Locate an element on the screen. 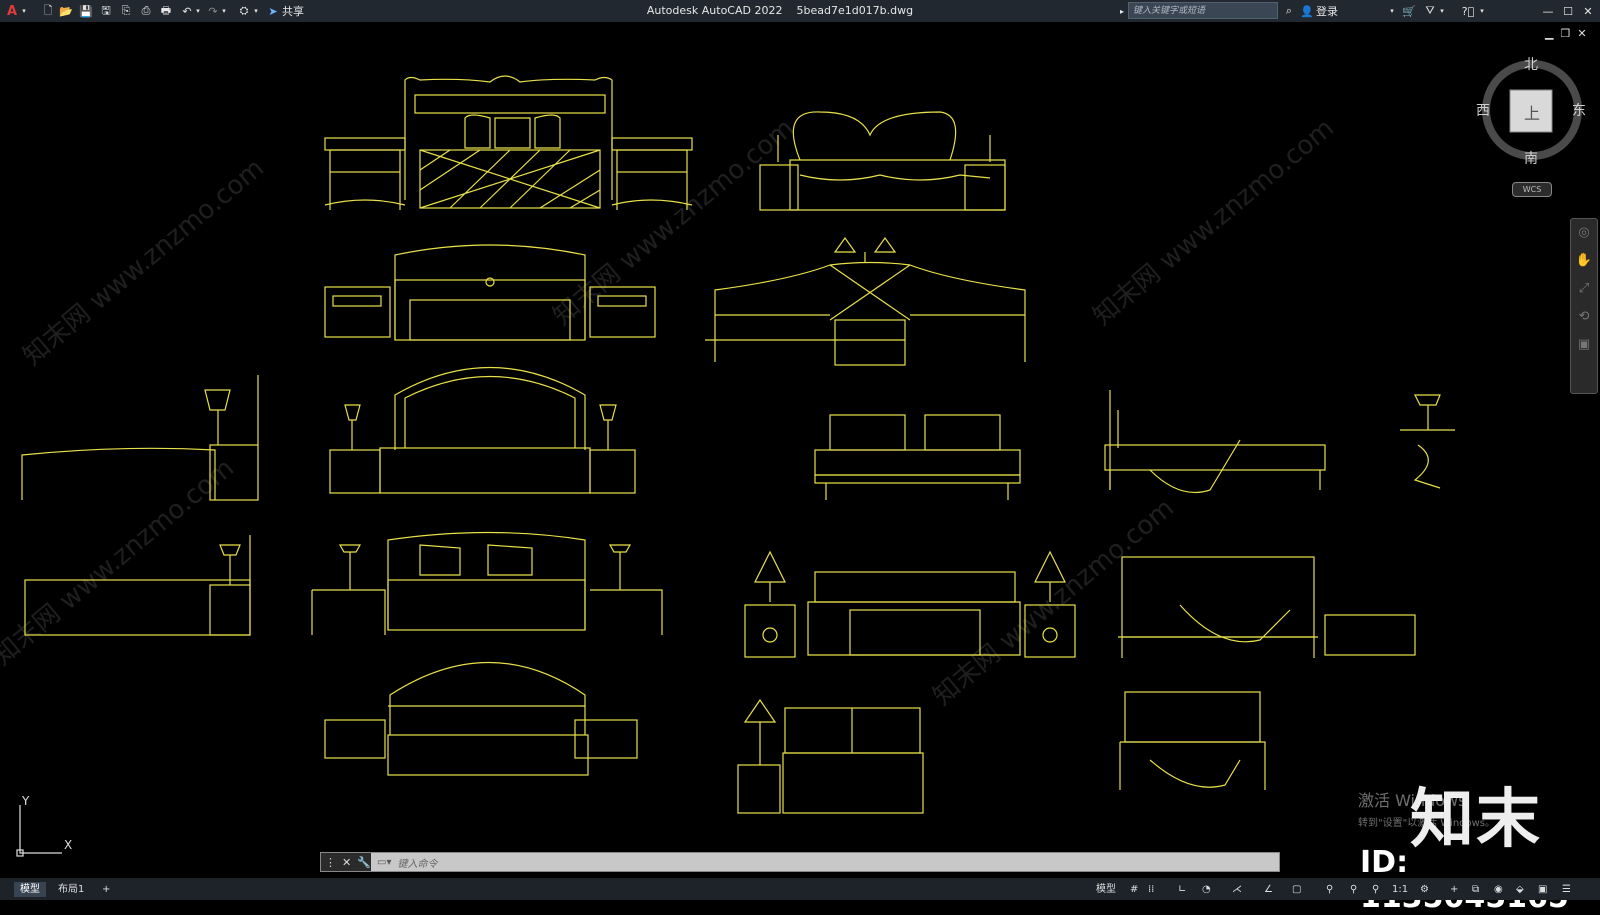  save-web-icon: ⎙ is located at coordinates (146, 11).